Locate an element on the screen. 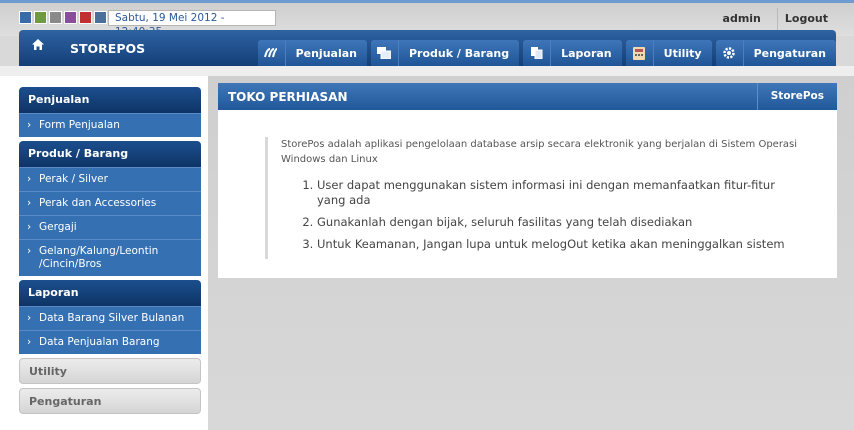  tab-produk-barang: Produk / Barang is located at coordinates (445, 53).